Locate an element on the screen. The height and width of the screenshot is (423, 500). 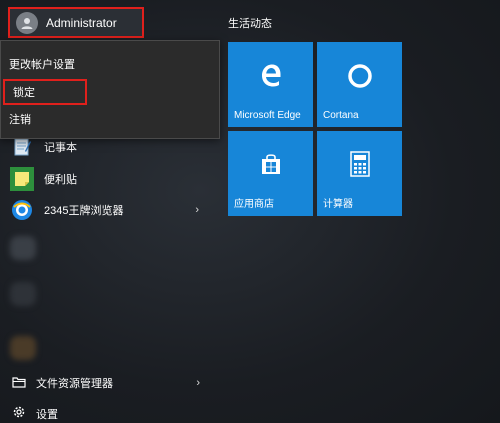
app-item-2345-browser: 2345王牌浏览器 › is located at coordinates (107, 210).